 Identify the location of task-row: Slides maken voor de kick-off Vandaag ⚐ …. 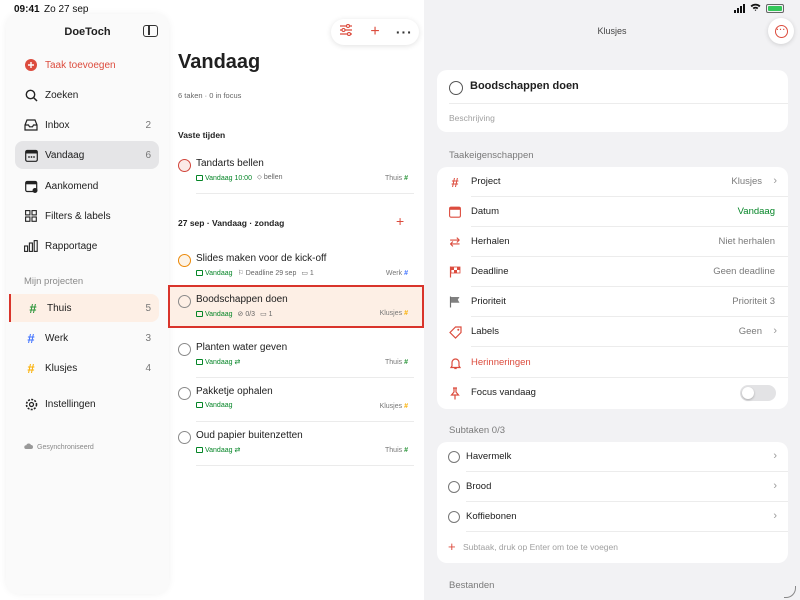
(296, 267).